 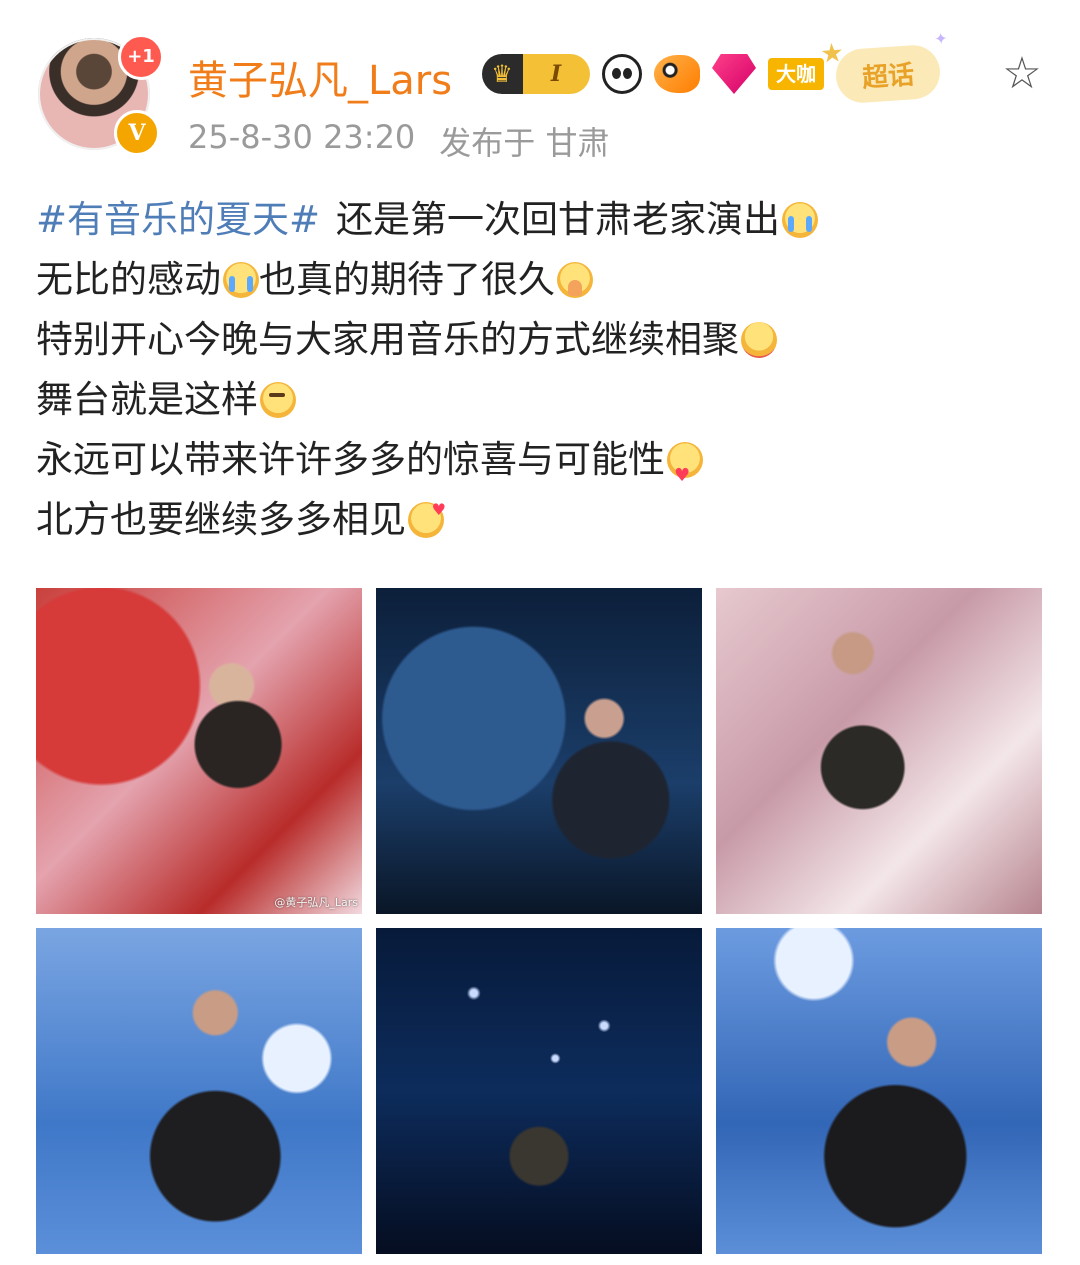 I want to click on heart-emoji-icon, so click(x=427, y=510).